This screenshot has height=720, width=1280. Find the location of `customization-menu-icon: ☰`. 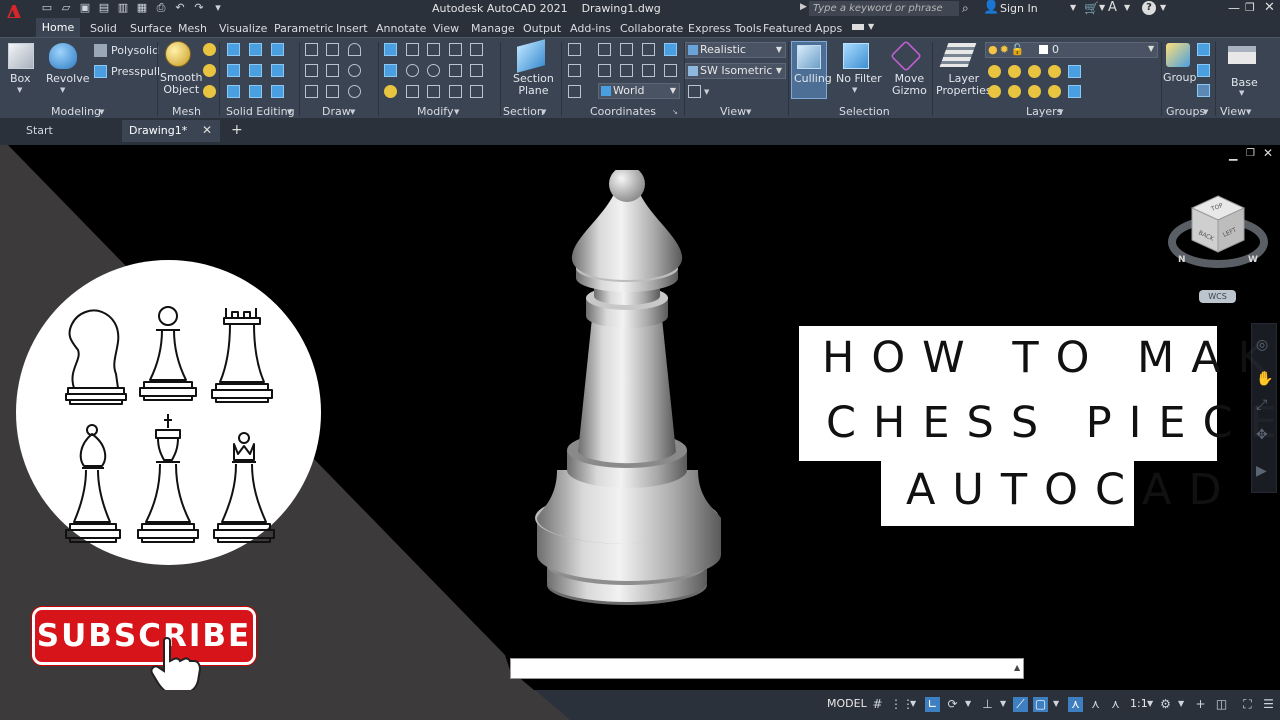

customization-menu-icon: ☰ is located at coordinates (1268, 704).